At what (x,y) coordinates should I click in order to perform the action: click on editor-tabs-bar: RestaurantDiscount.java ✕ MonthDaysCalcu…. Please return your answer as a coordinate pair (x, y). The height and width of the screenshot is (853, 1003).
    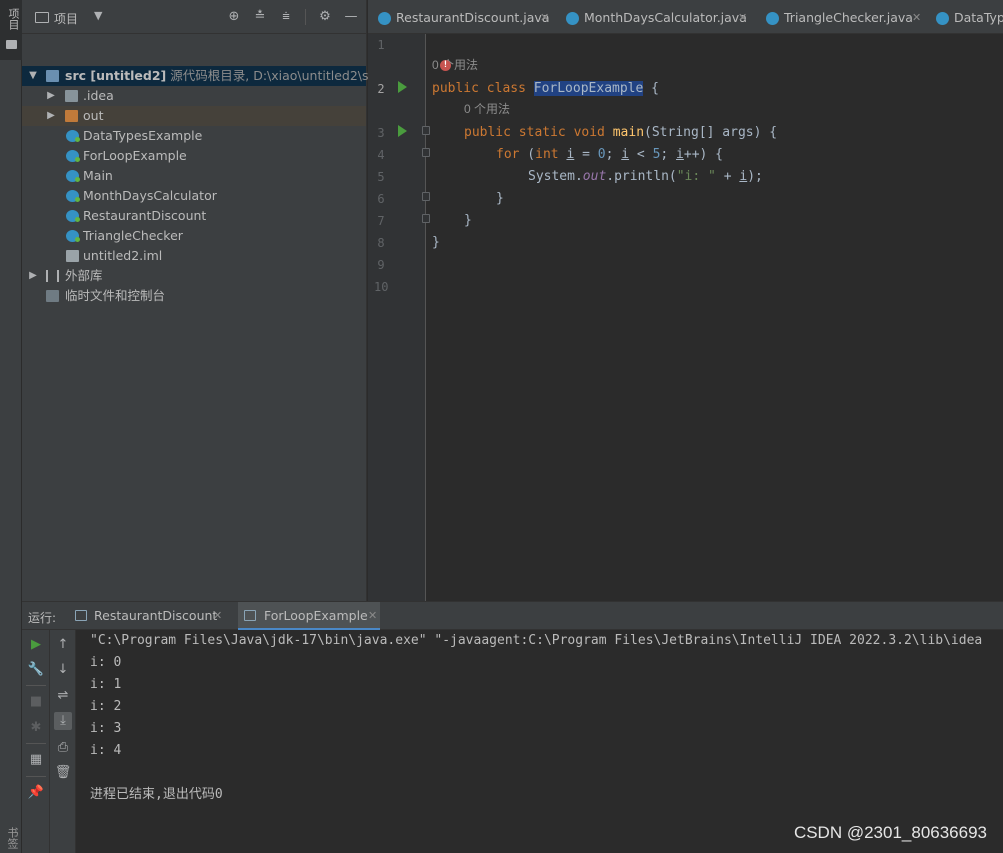
    Looking at the image, I should click on (685, 17).